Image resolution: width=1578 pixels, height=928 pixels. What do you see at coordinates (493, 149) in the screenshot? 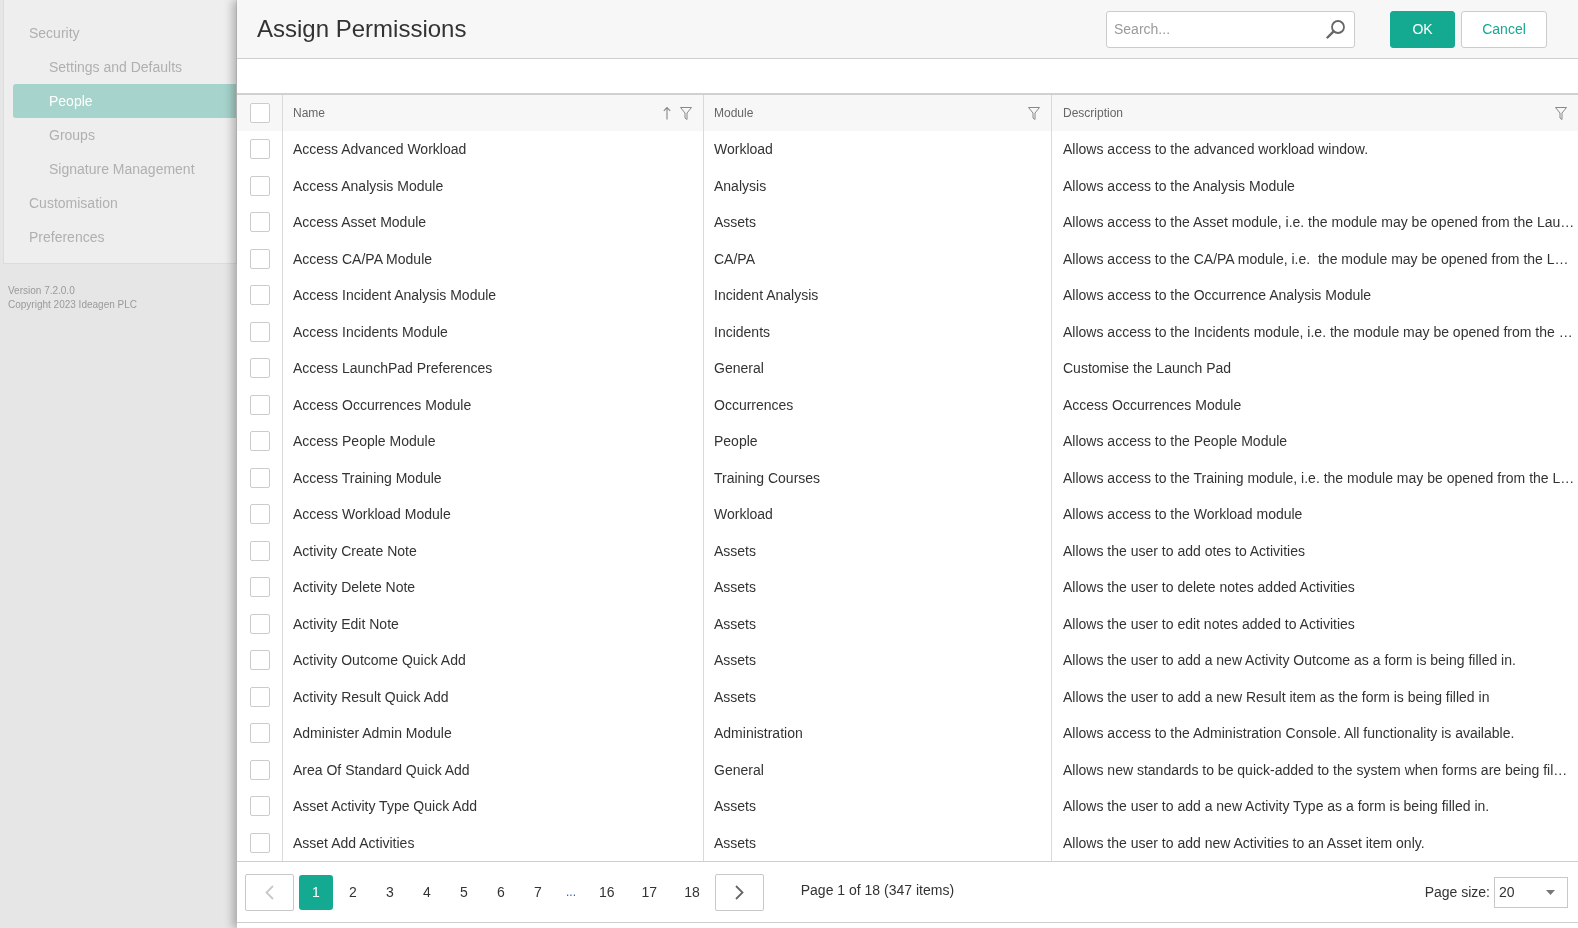
I see `table-cell: Access Advanced Workload` at bounding box center [493, 149].